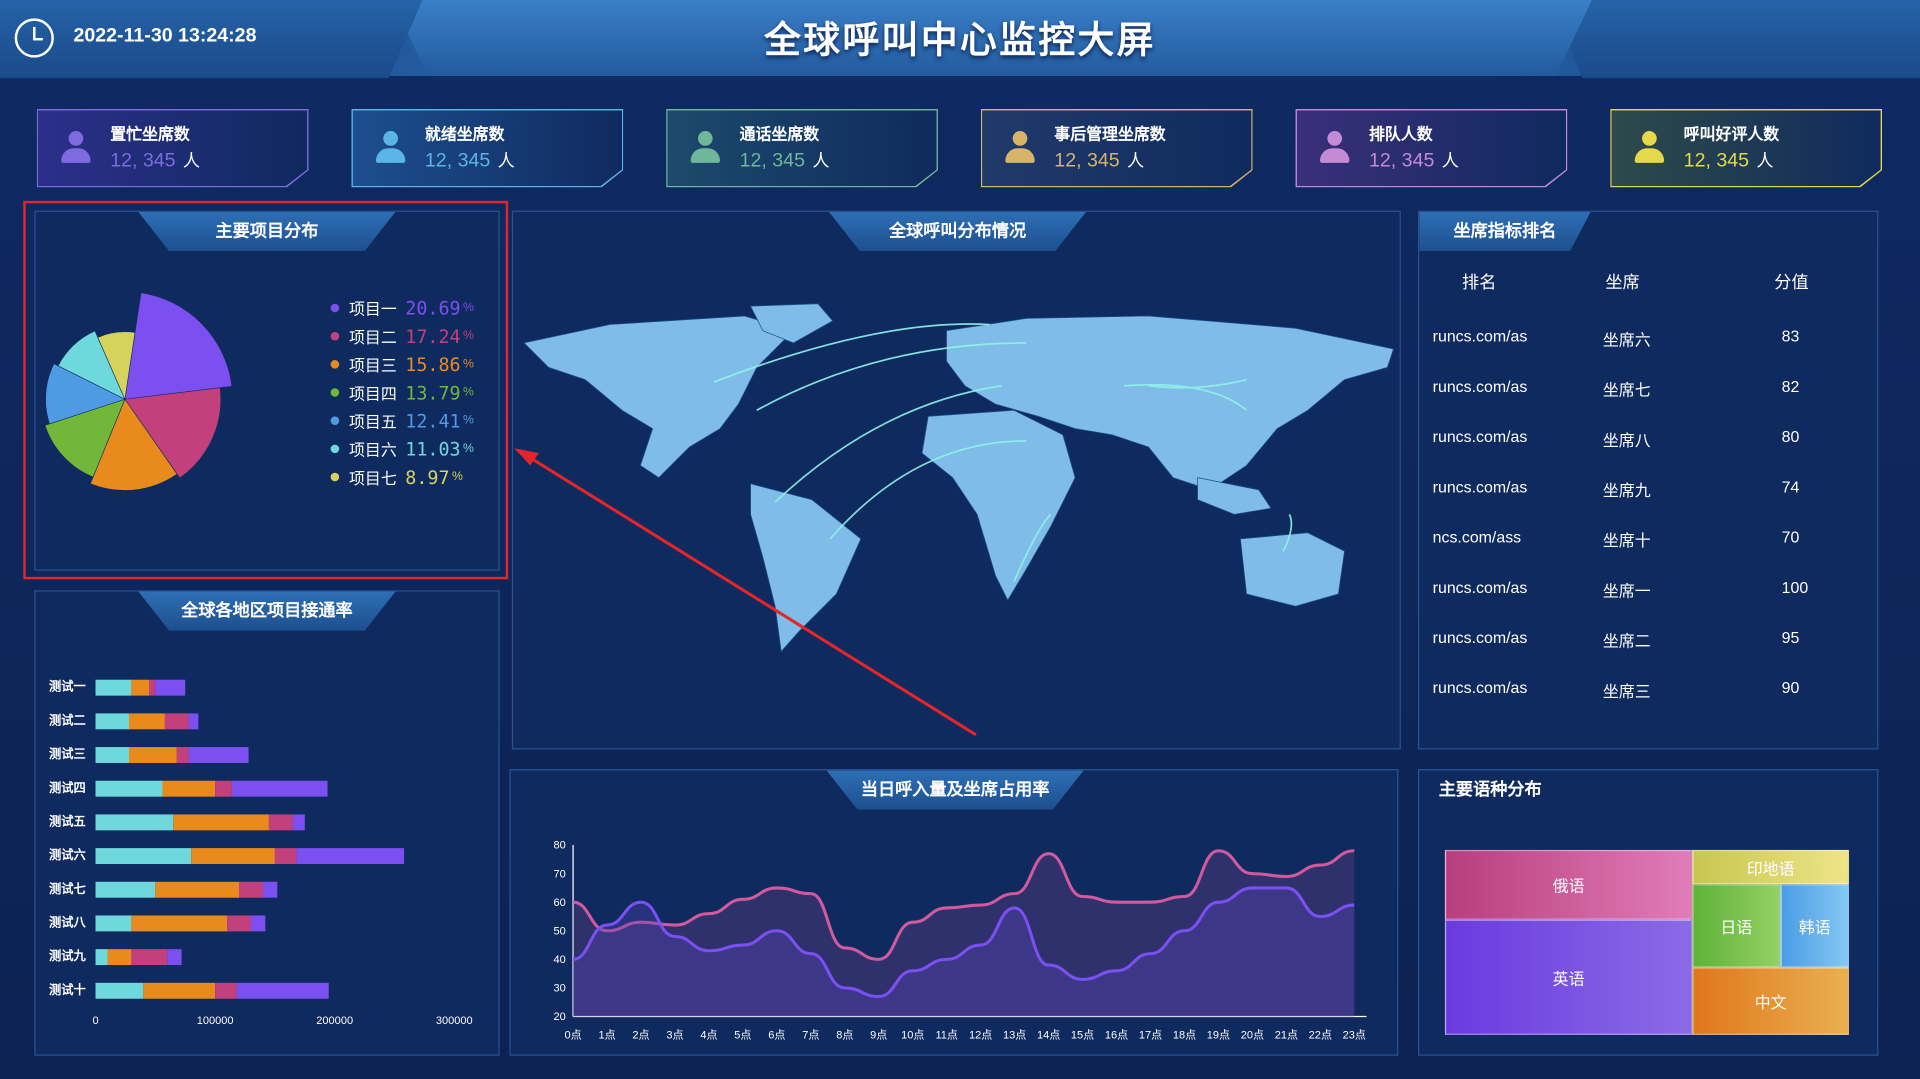 Image resolution: width=1920 pixels, height=1079 pixels. I want to click on x-tick-label: 6点, so click(776, 1035).